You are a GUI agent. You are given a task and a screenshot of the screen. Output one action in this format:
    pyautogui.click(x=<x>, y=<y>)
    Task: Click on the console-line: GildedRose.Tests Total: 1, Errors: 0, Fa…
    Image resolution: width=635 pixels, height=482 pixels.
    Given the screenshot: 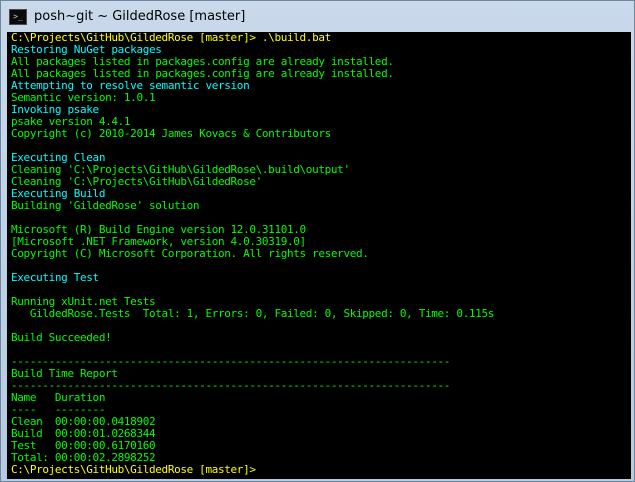 What is the action you would take?
    pyautogui.click(x=253, y=313)
    